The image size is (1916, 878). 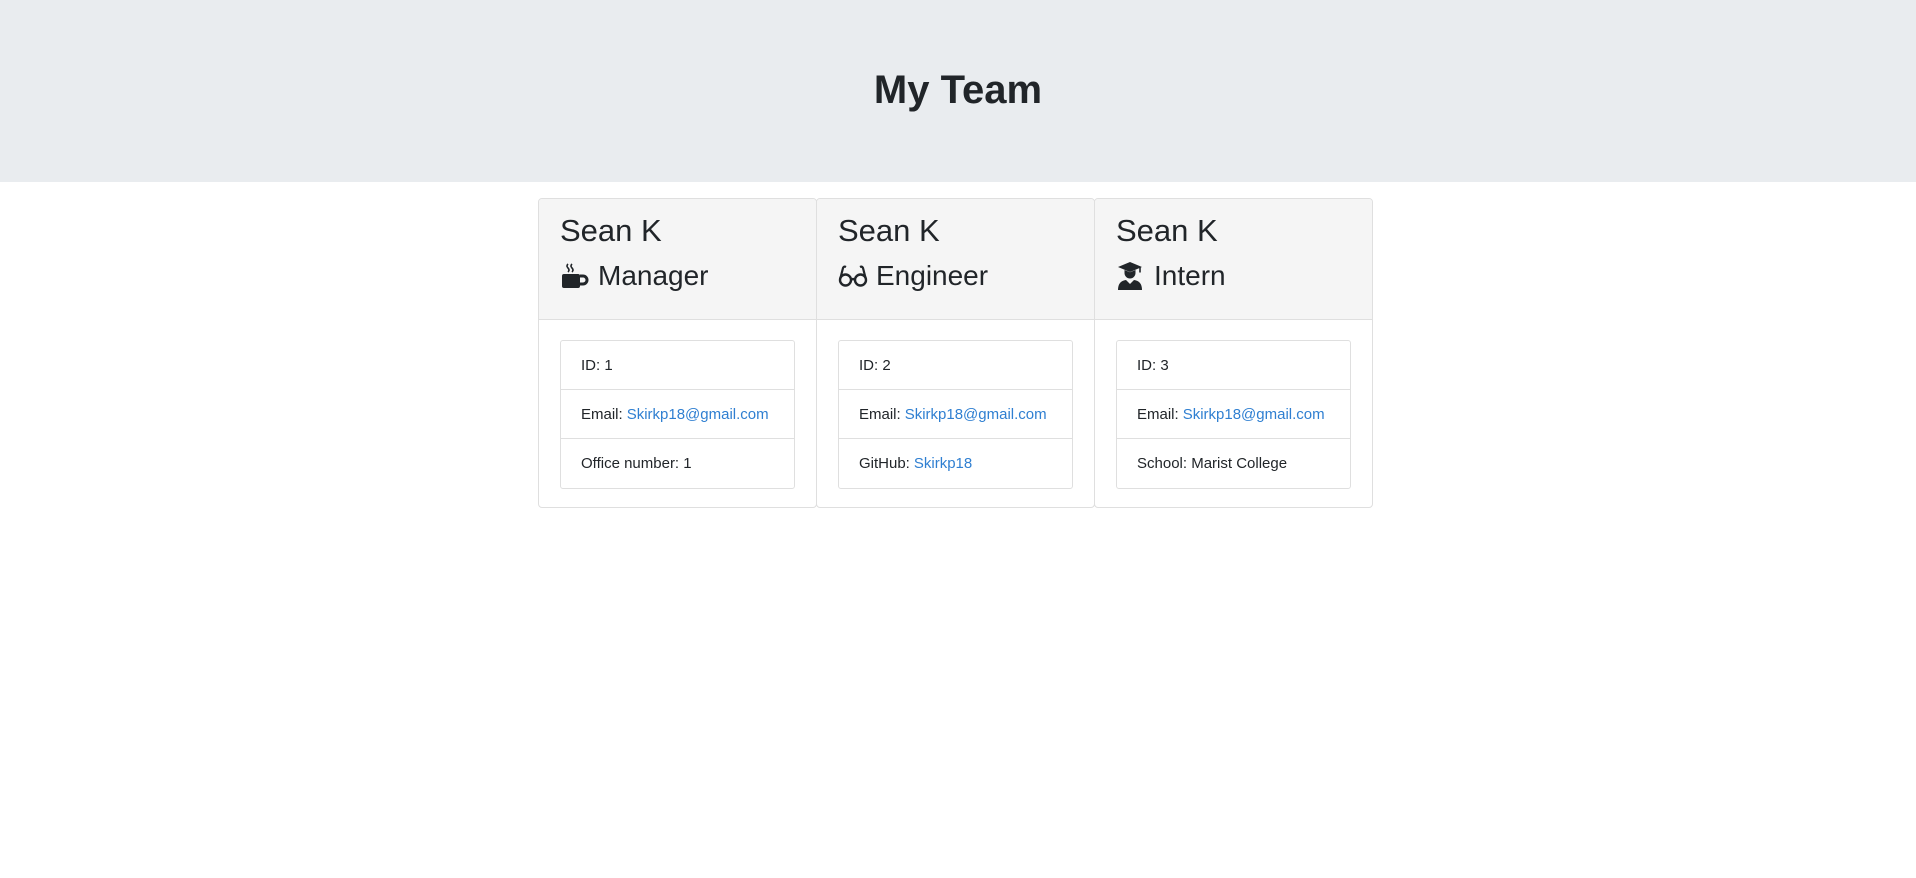 What do you see at coordinates (1233, 276) in the screenshot?
I see `employee-role: Intern` at bounding box center [1233, 276].